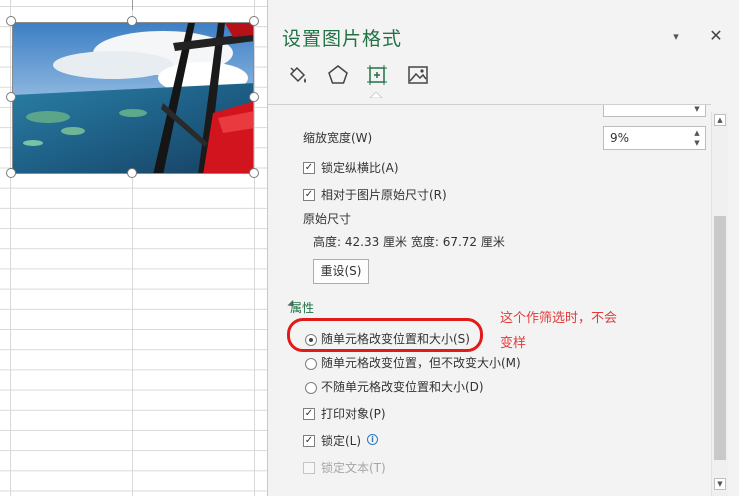 This screenshot has width=739, height=496. I want to click on paint-bucket-icon, so click(297, 75).